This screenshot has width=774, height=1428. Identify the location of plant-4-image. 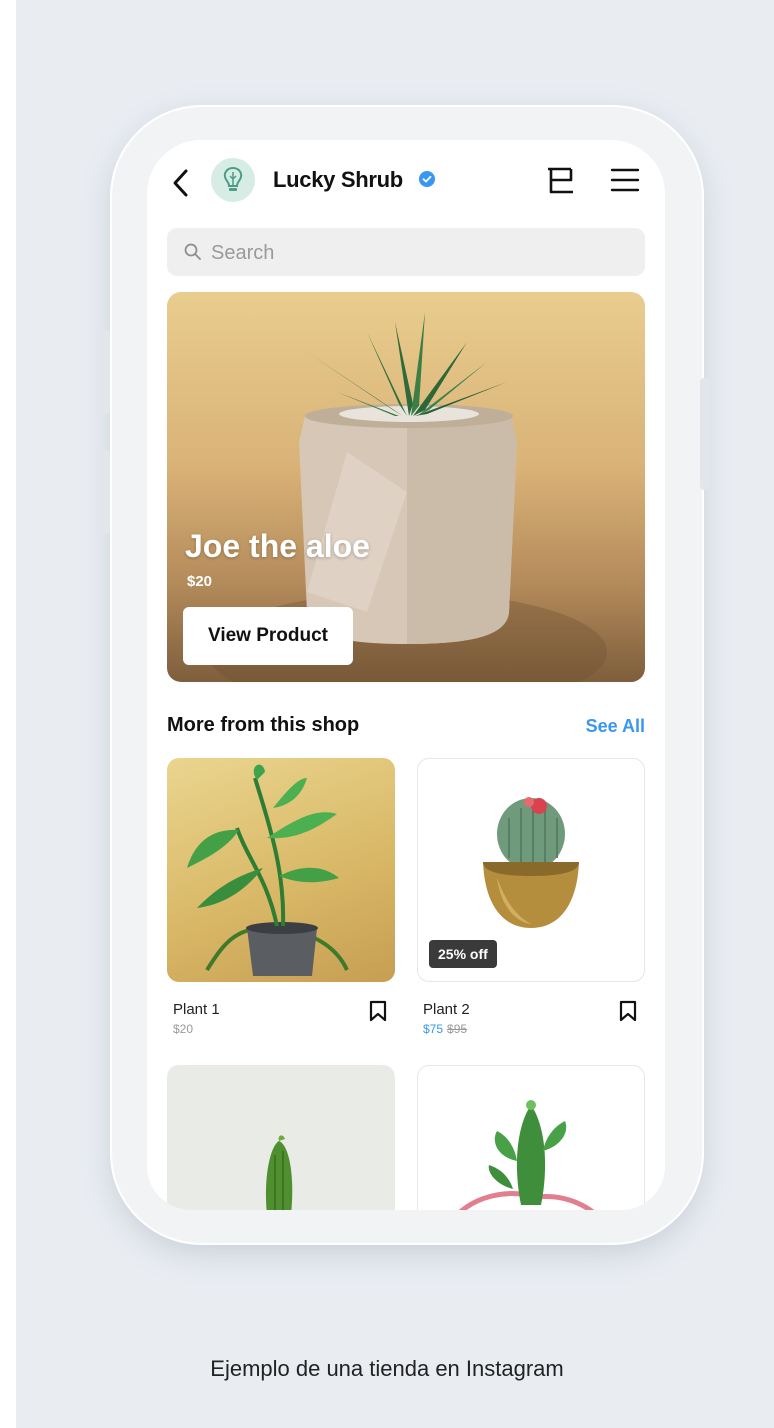
(526, 1155).